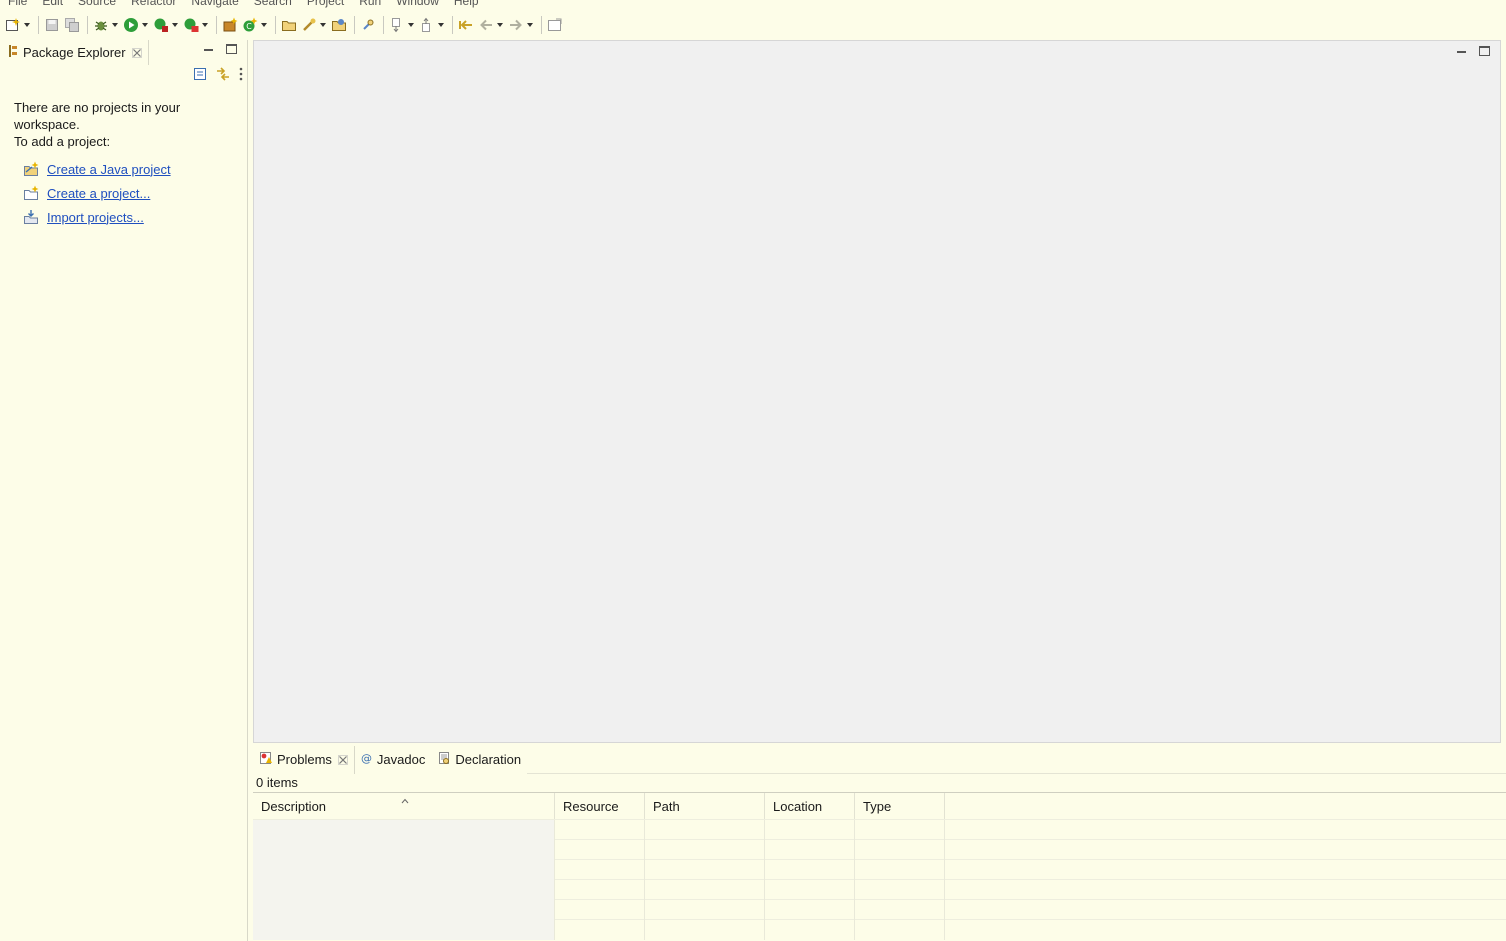 The image size is (1506, 941). What do you see at coordinates (402, 25) in the screenshot?
I see `next-annotation-button` at bounding box center [402, 25].